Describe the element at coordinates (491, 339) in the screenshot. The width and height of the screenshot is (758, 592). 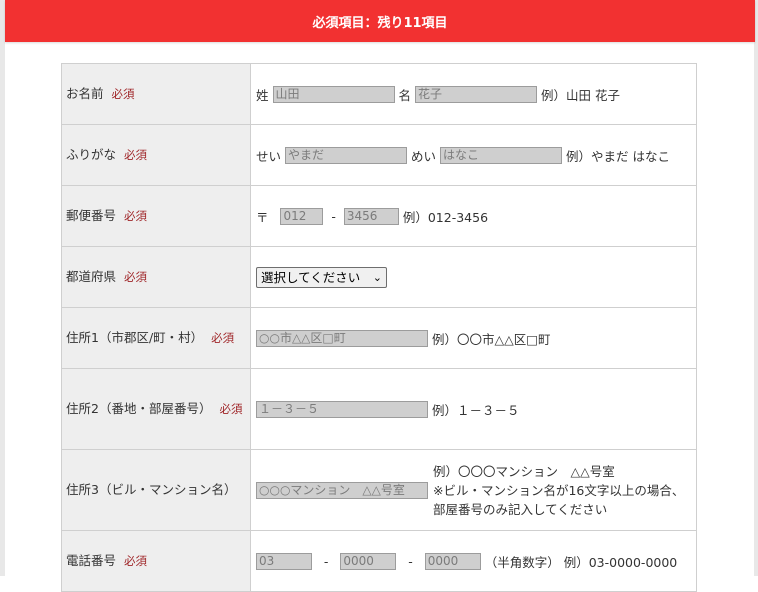
I see `address1-example: 例）〇〇市△△区□町` at that location.